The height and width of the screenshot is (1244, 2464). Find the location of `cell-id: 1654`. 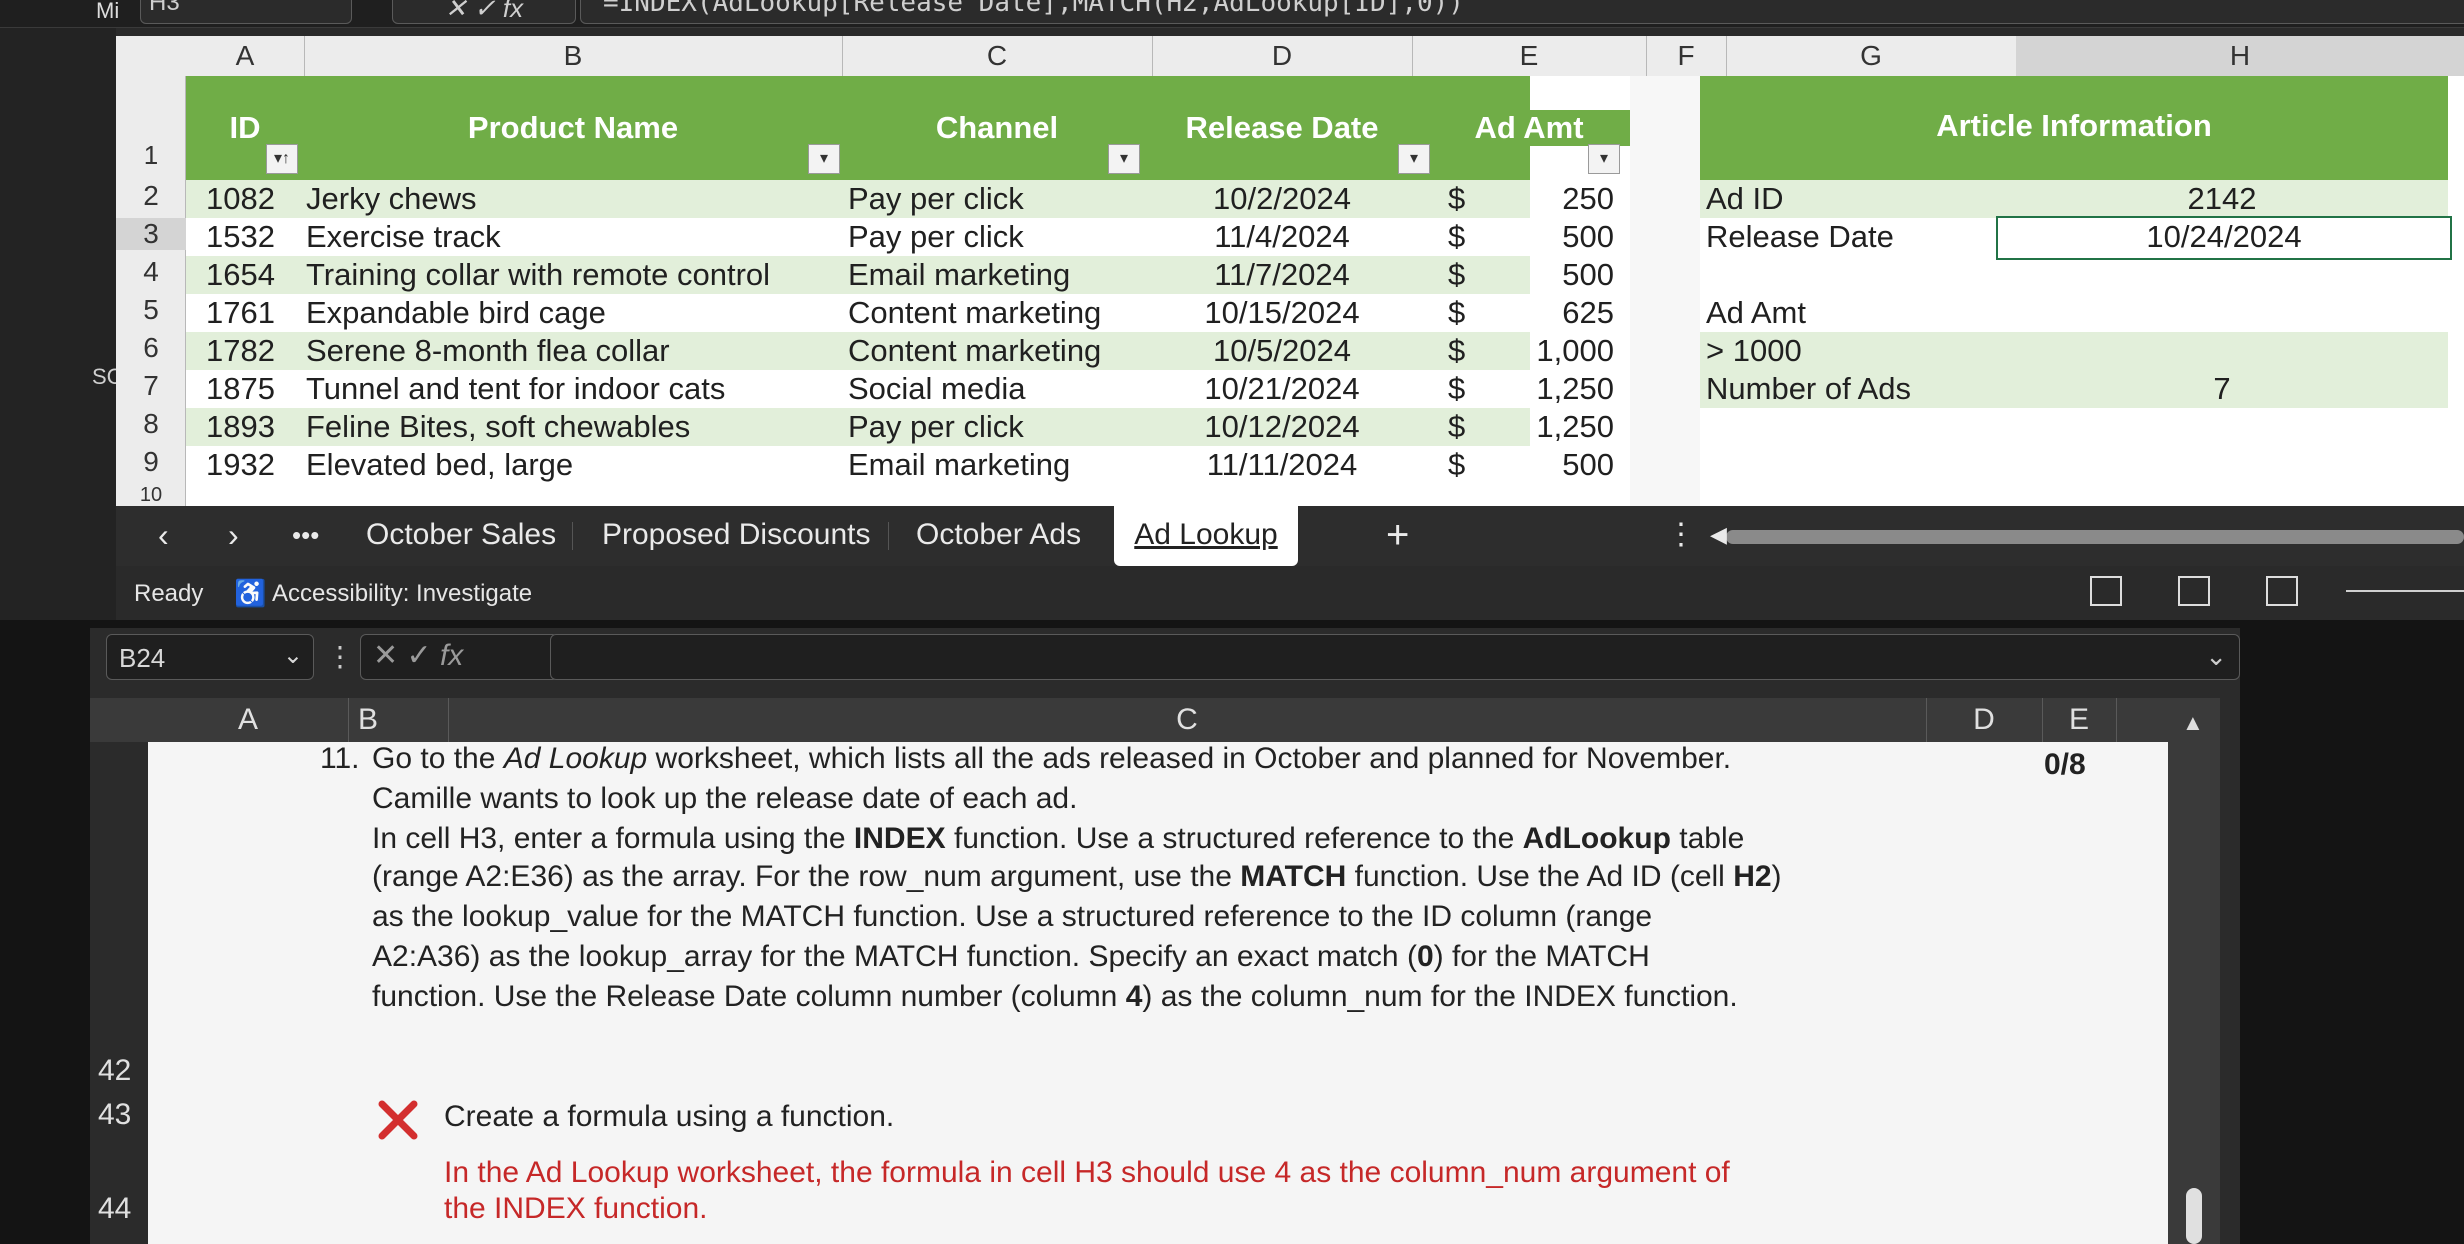

cell-id: 1654 is located at coordinates (240, 275).